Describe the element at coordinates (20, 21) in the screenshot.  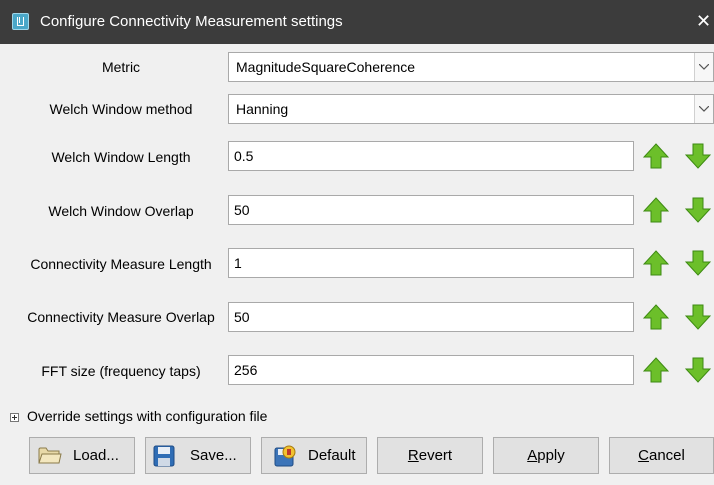
I see `app-icon` at that location.